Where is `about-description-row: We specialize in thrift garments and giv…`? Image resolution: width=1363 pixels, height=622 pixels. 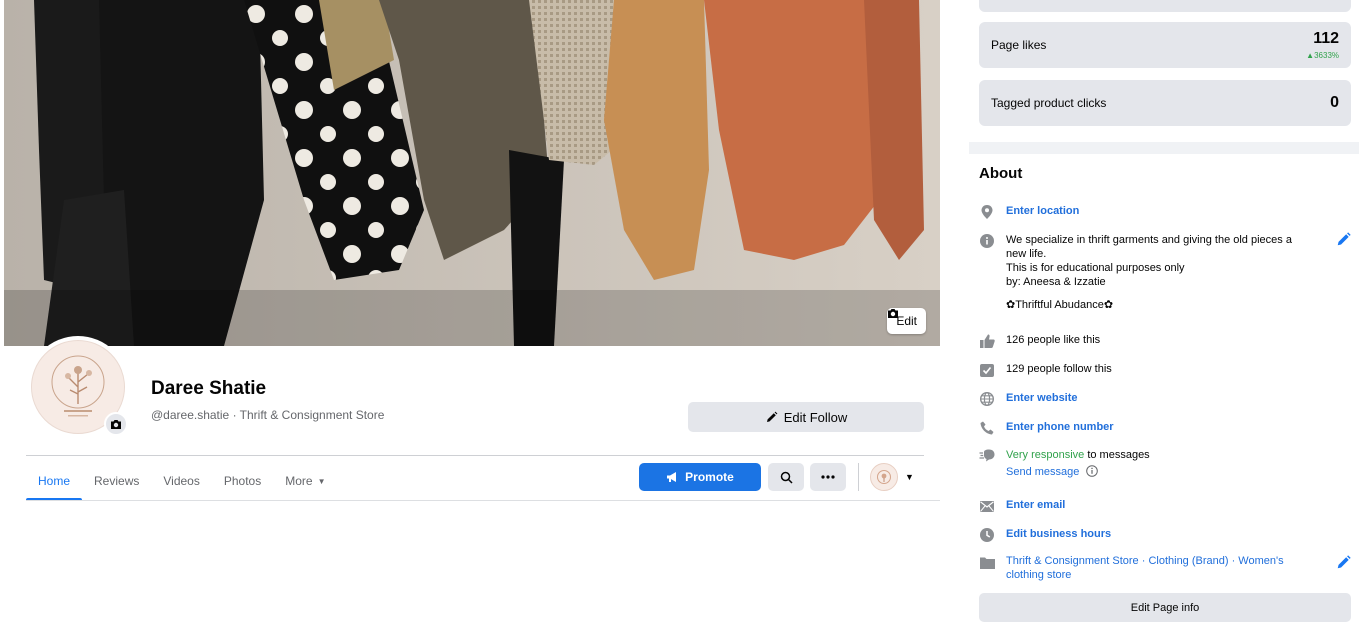 about-description-row: We specialize in thrift garments and giv… is located at coordinates (1169, 272).